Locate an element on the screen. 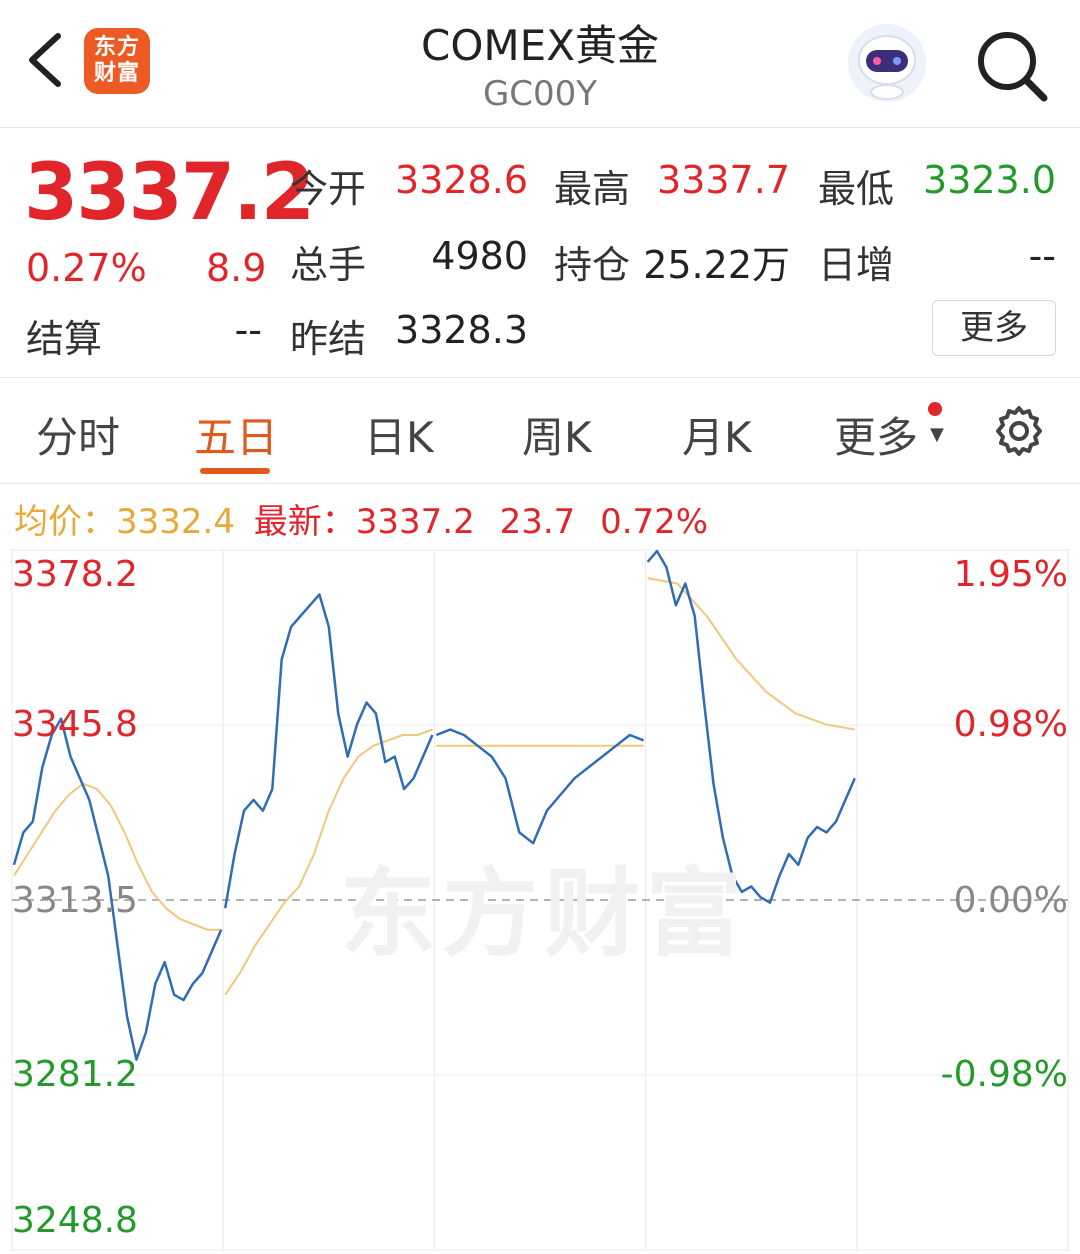 Image resolution: width=1080 pixels, height=1254 pixels. tab-intraday: 分时 is located at coordinates (78, 434).